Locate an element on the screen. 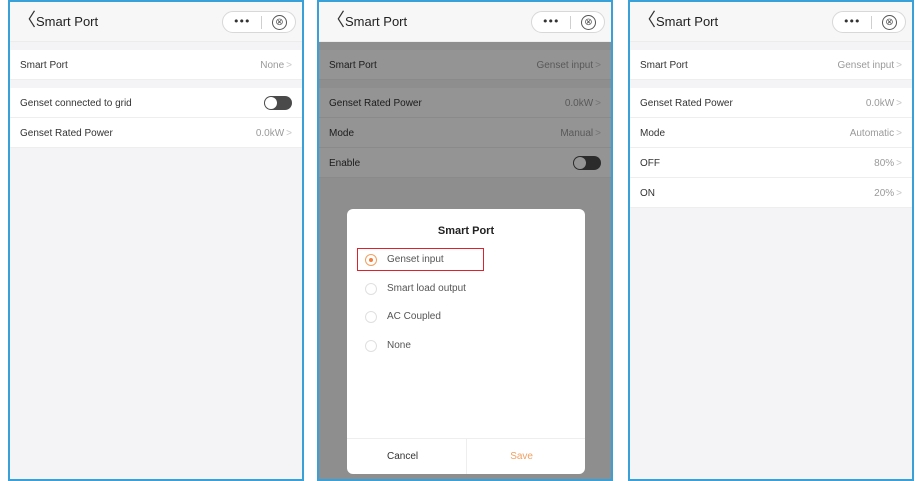  row-label: Genset connected to grid is located at coordinates (76, 103).